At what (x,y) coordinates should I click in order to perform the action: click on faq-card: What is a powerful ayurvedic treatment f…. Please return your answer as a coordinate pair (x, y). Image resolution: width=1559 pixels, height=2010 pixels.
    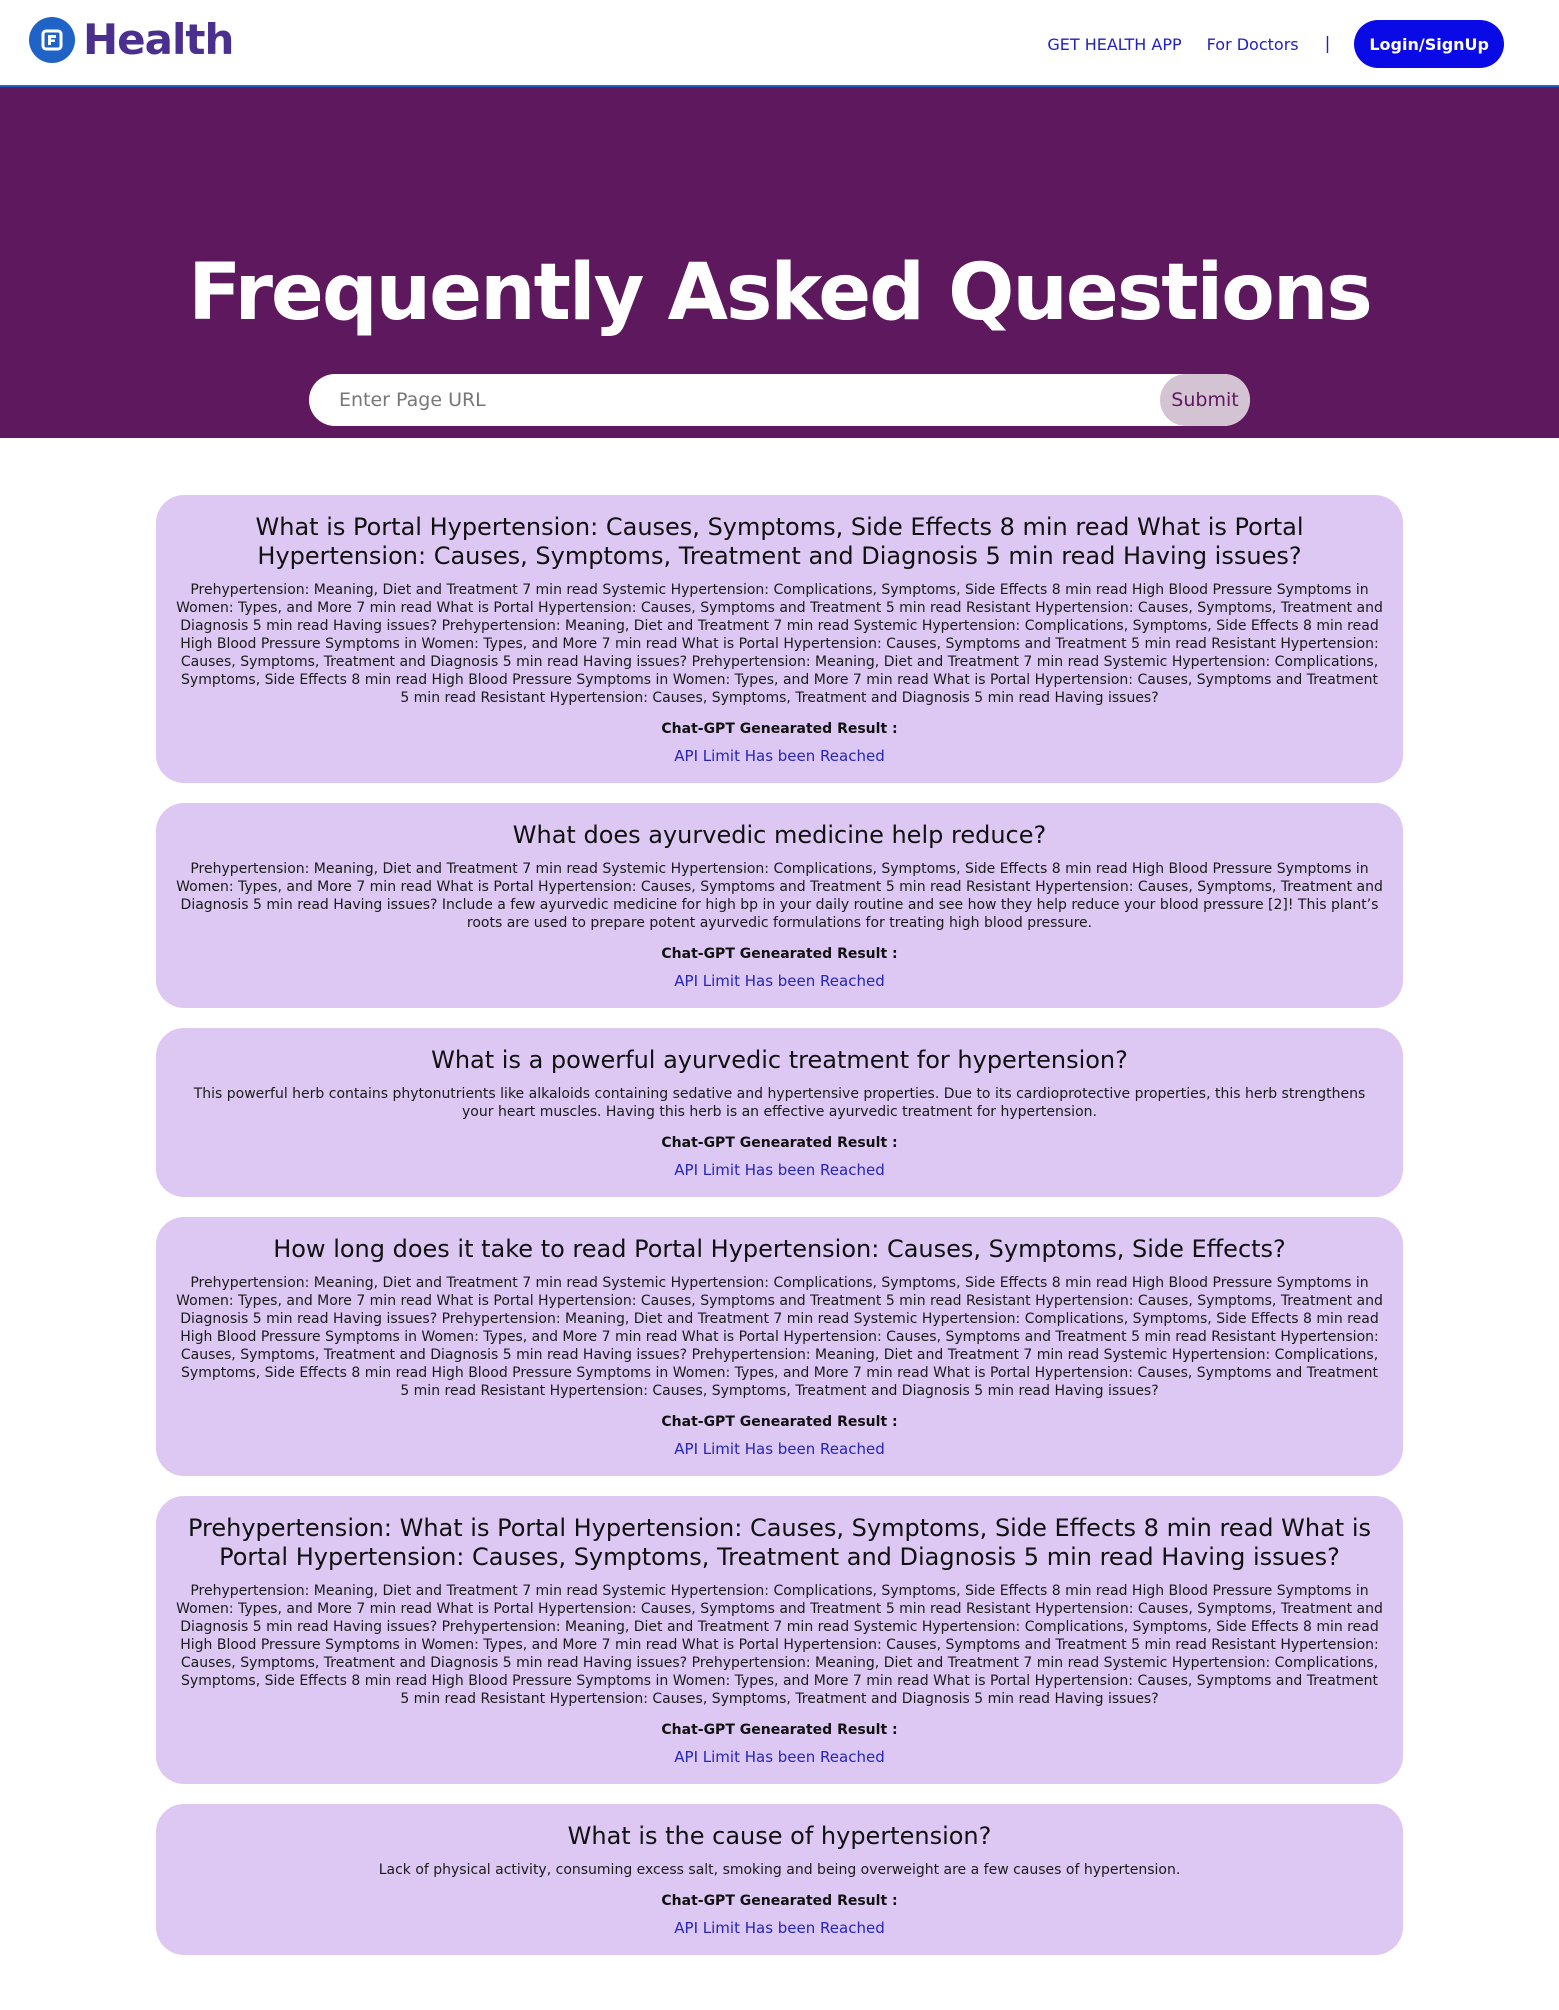
    Looking at the image, I should click on (779, 1112).